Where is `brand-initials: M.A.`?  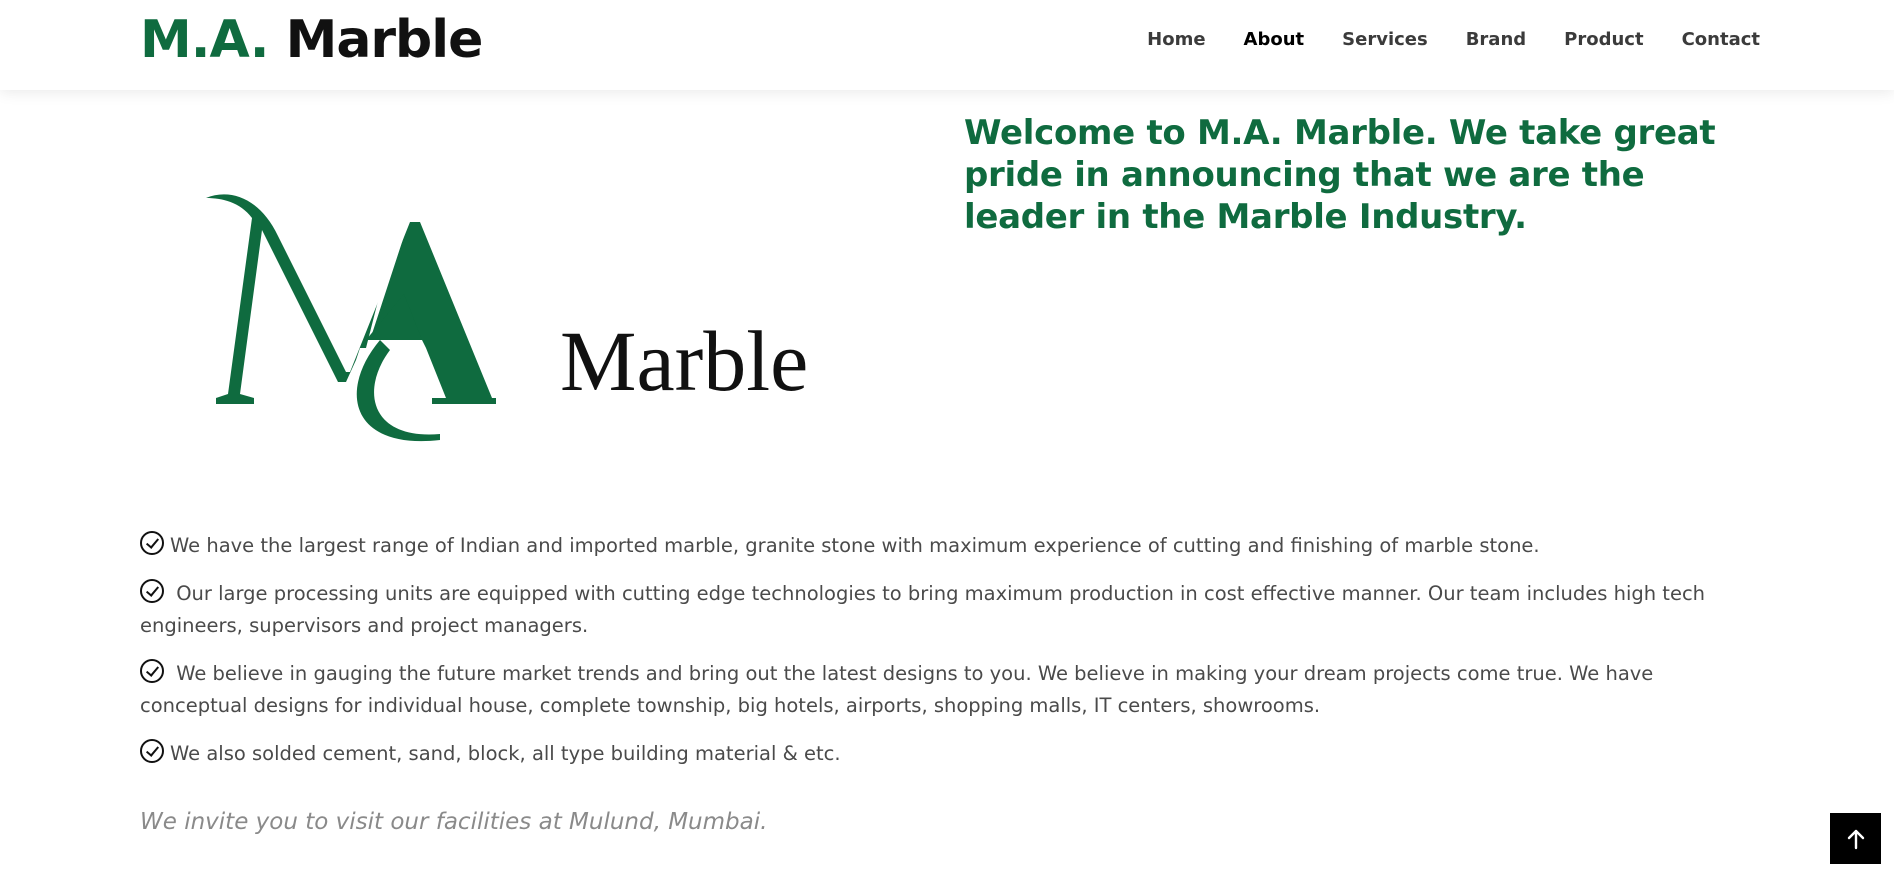
brand-initials: M.A. is located at coordinates (204, 40).